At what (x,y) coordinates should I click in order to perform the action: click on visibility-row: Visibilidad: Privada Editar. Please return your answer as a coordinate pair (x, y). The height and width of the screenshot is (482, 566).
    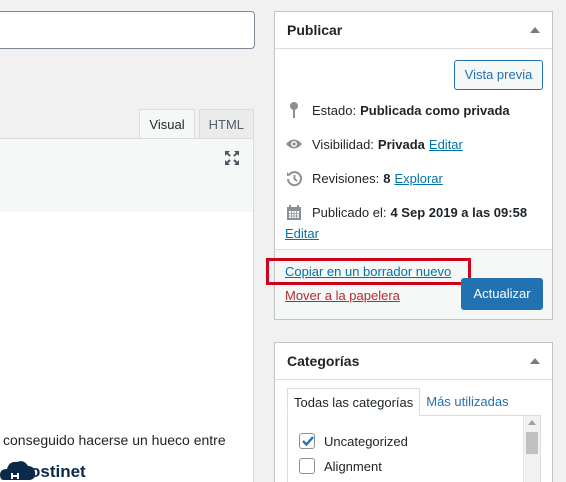
    Looking at the image, I should click on (374, 144).